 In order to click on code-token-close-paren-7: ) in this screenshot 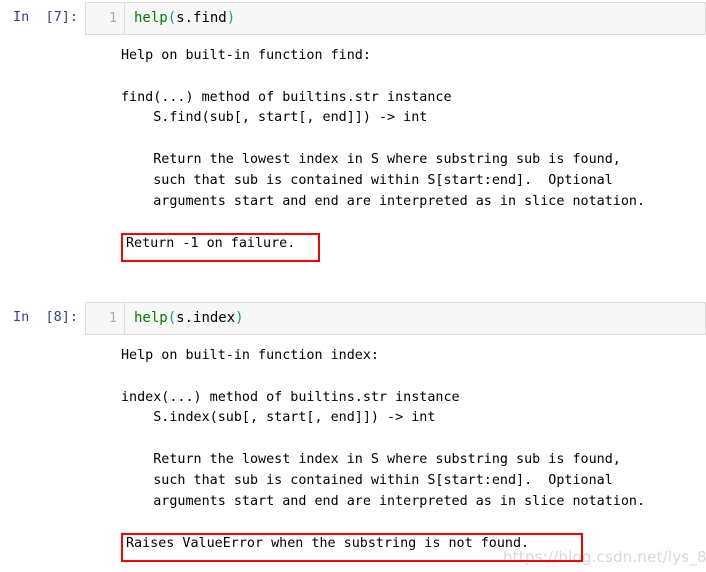, I will do `click(231, 18)`.